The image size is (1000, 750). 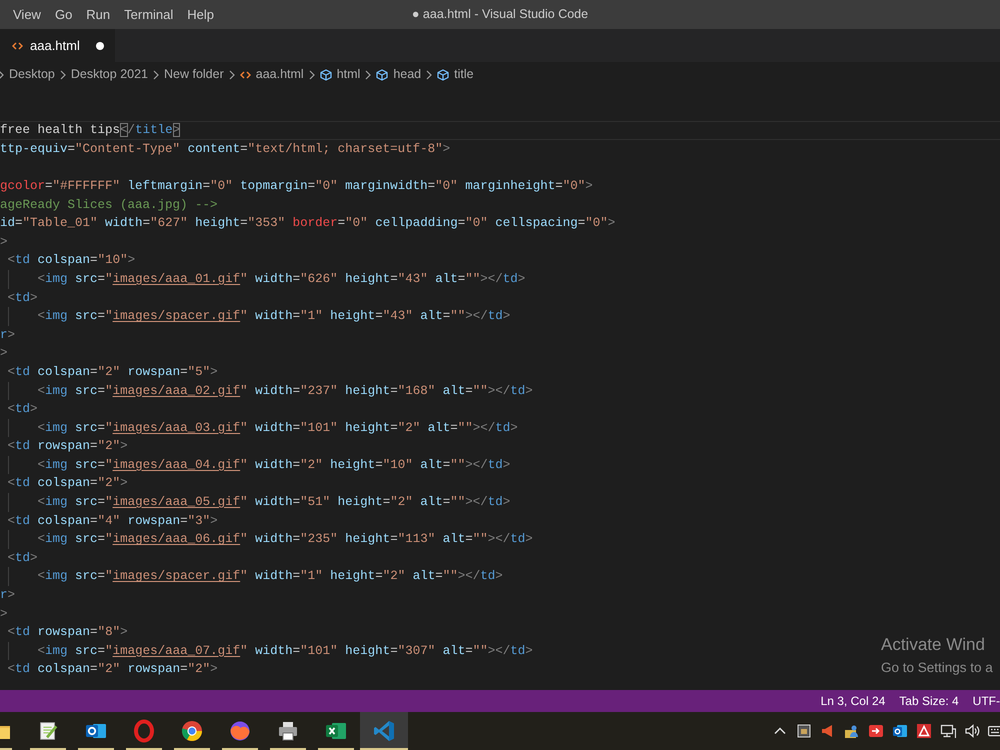 I want to click on menu-item: Terminal, so click(x=148, y=14).